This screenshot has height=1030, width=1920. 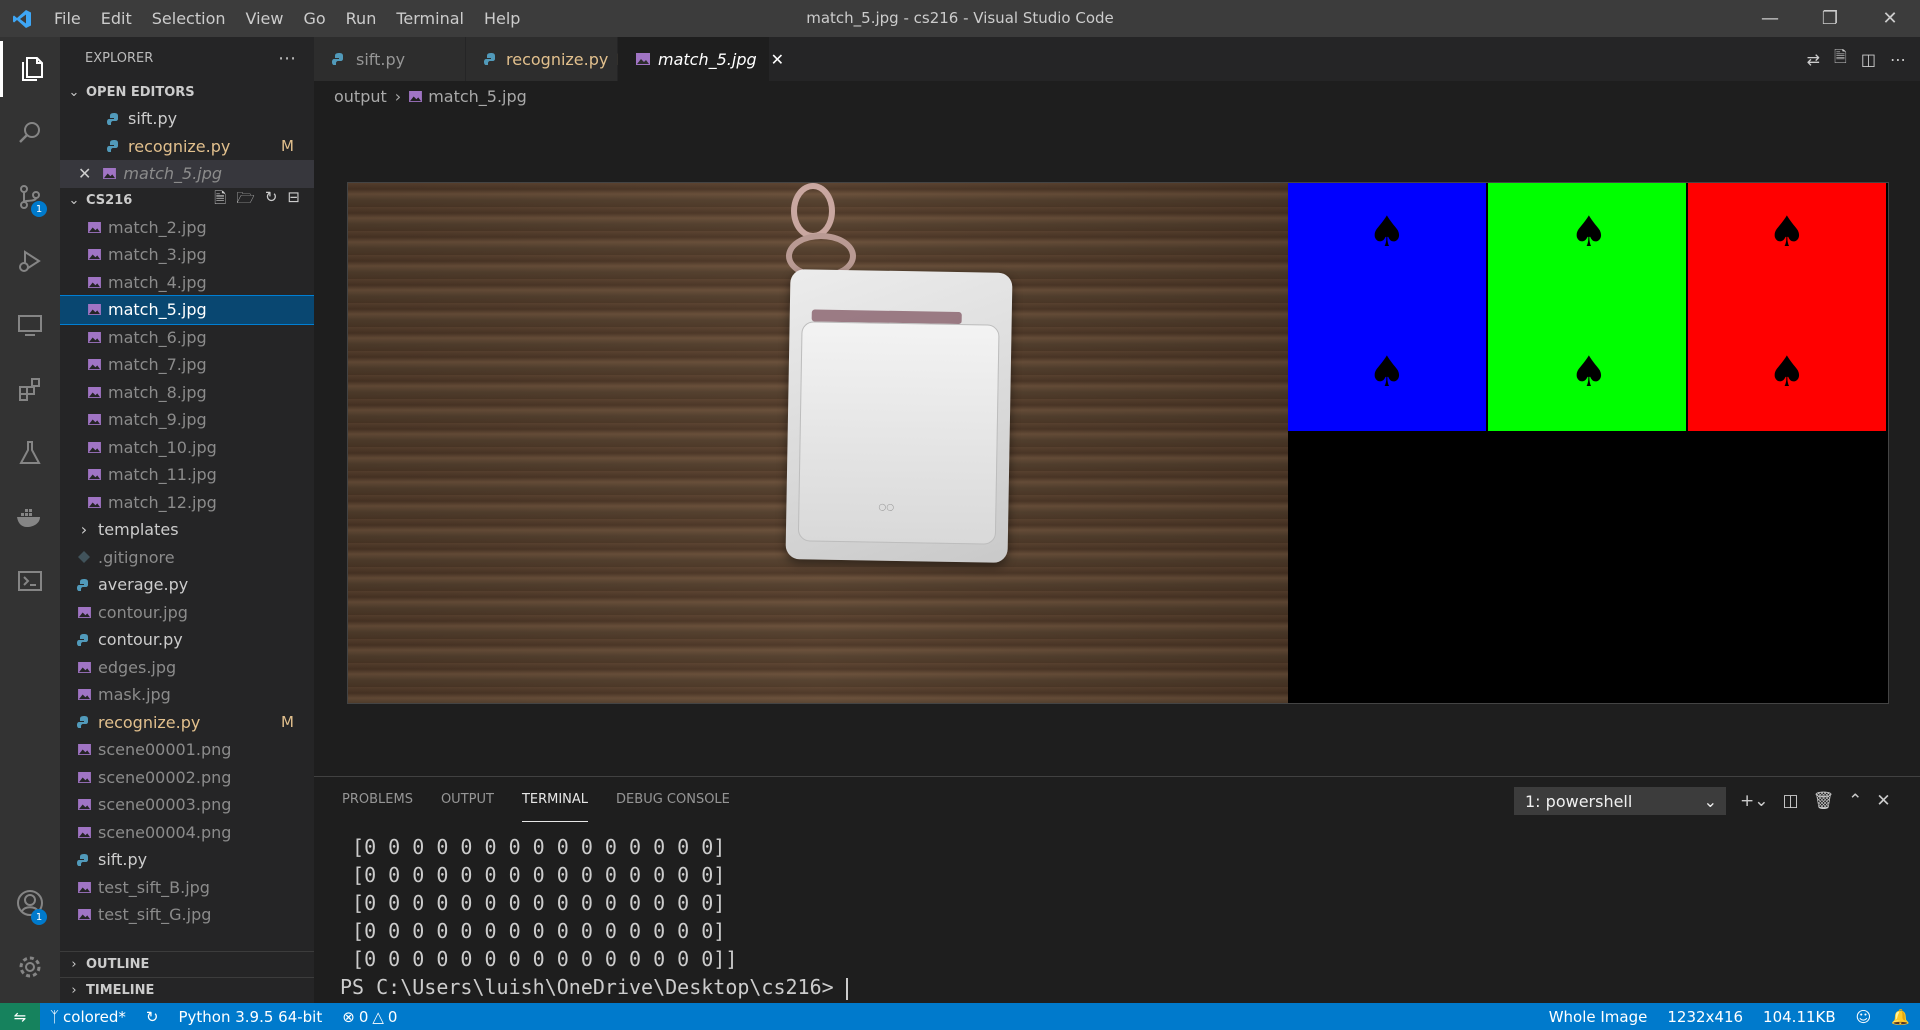 What do you see at coordinates (245, 200) in the screenshot?
I see `new-folder-icon: 🗁` at bounding box center [245, 200].